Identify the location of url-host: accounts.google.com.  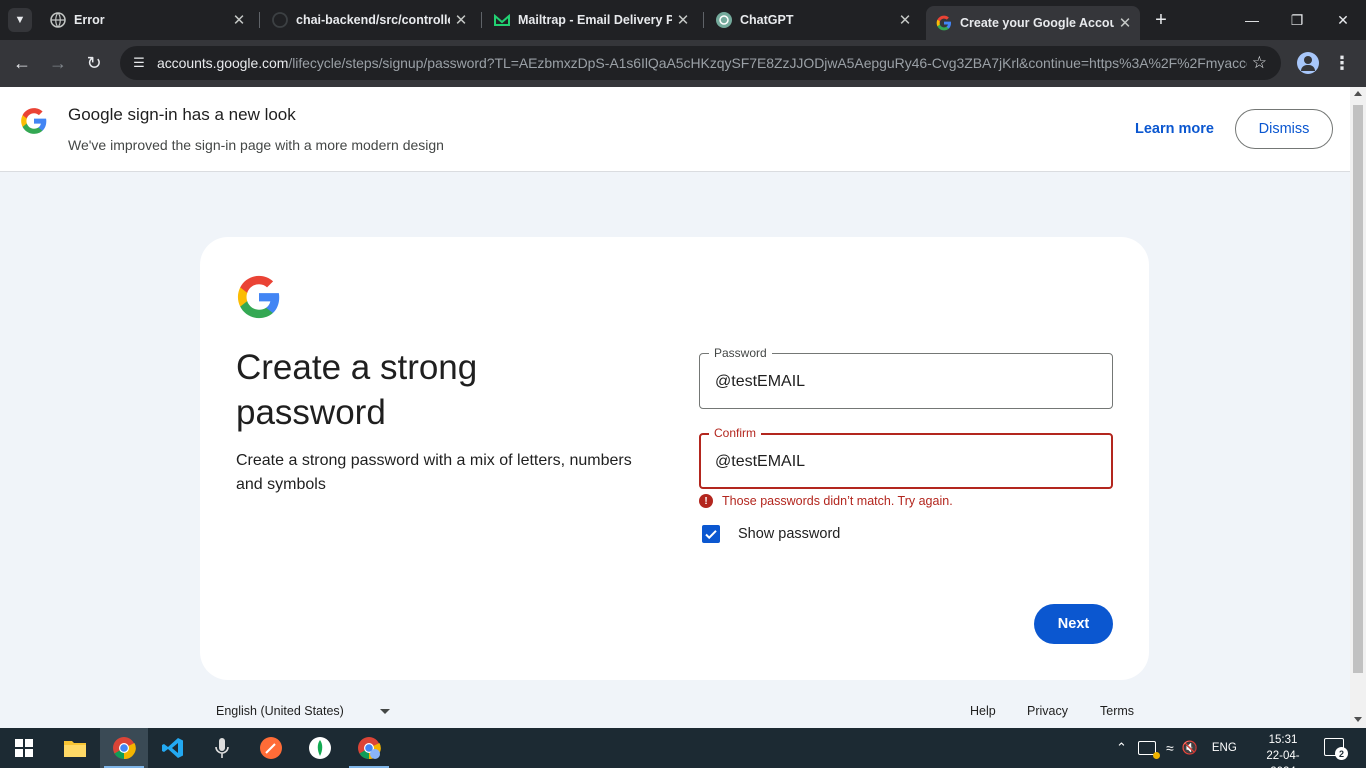
(223, 63).